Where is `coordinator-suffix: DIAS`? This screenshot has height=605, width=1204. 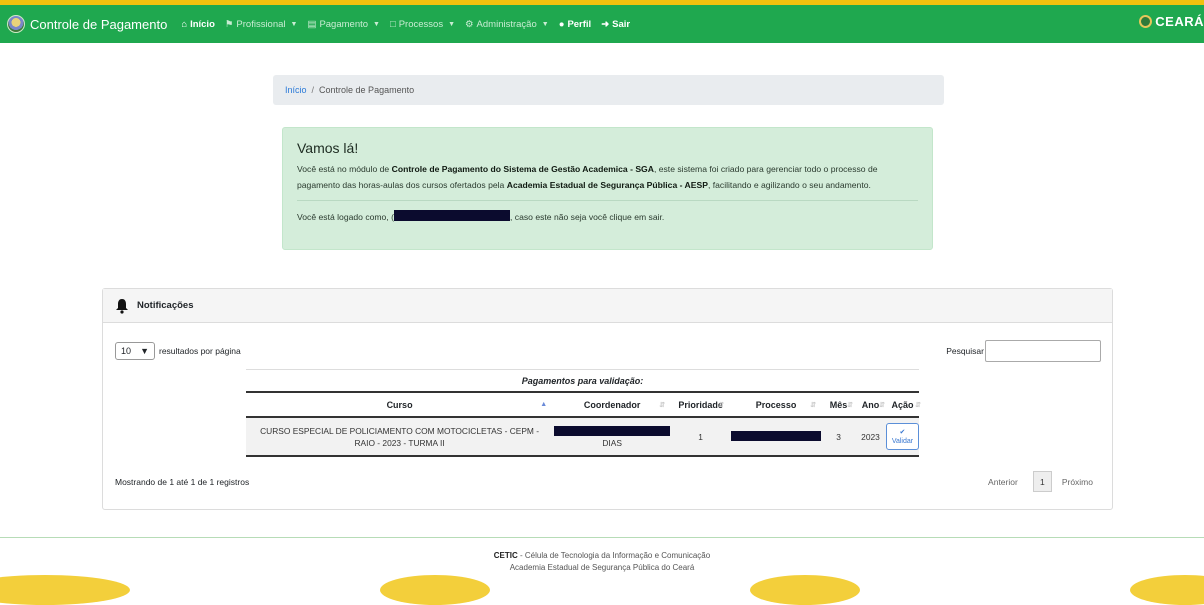
coordinator-suffix: DIAS is located at coordinates (612, 443).